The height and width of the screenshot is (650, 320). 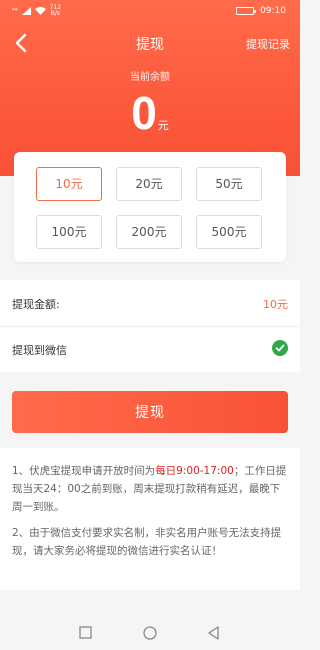 I want to click on amount-option-20: 20元, so click(x=149, y=184).